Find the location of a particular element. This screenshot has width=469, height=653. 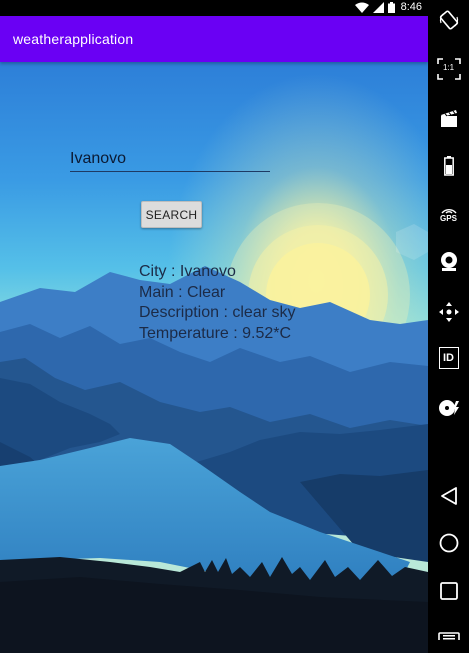

result-description: Description : clear sky is located at coordinates (217, 312).